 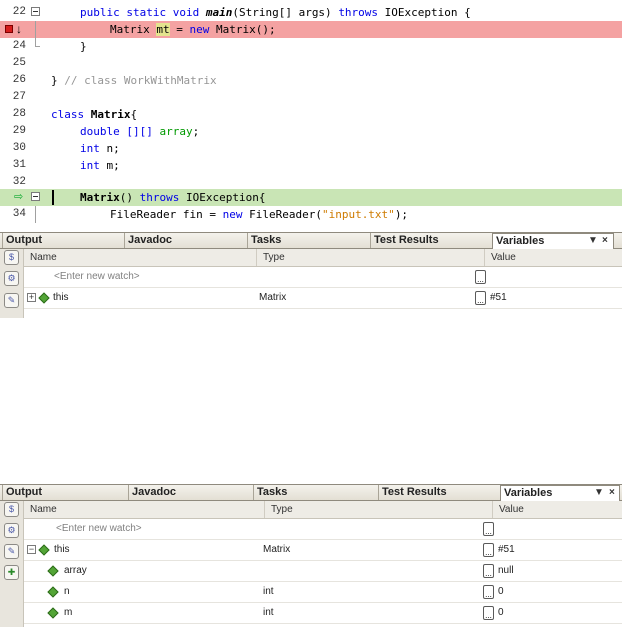 What do you see at coordinates (19, 46) in the screenshot?
I see `line-number: 24` at bounding box center [19, 46].